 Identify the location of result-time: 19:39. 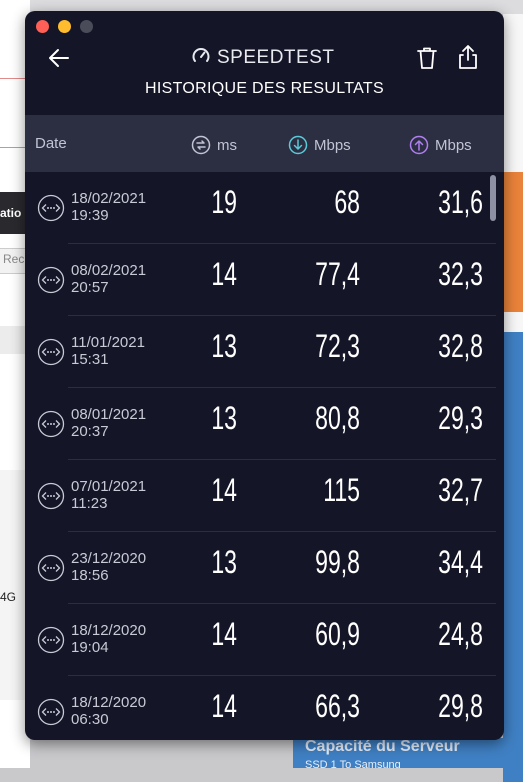
(90, 215).